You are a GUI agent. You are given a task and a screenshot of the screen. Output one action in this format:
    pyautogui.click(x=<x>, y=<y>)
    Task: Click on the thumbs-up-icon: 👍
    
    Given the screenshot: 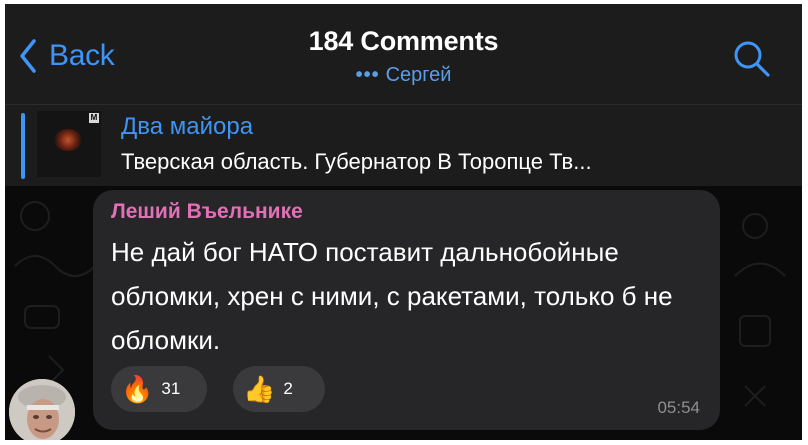 What is the action you would take?
    pyautogui.click(x=259, y=389)
    